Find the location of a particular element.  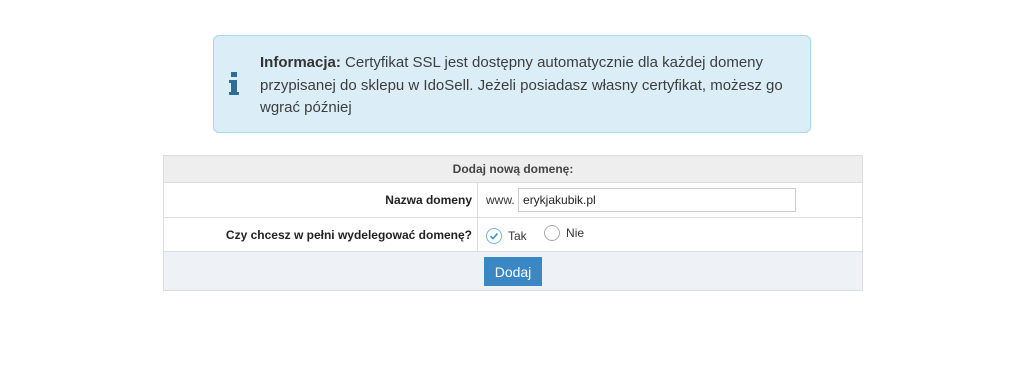

radio-nie-label: Nie is located at coordinates (575, 233).